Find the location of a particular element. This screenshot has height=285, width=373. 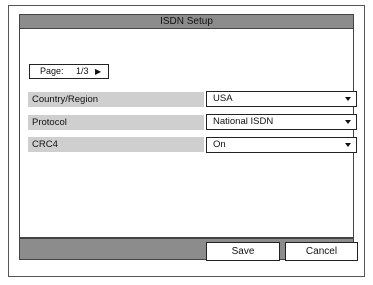

window-title: ISDN Setup is located at coordinates (186, 21).